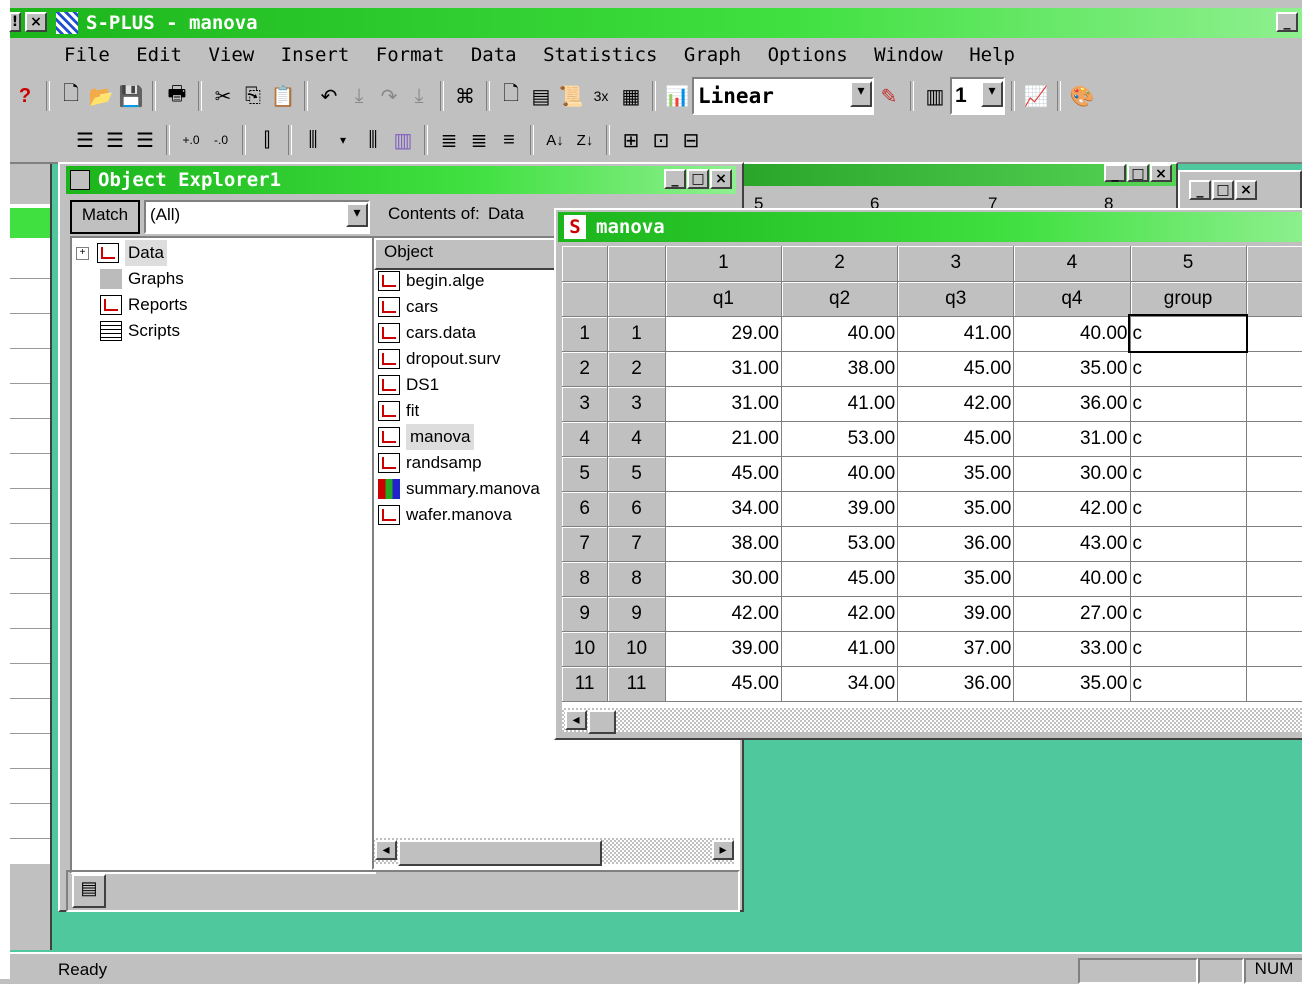  I want to click on row-number: 6, so click(585, 509).